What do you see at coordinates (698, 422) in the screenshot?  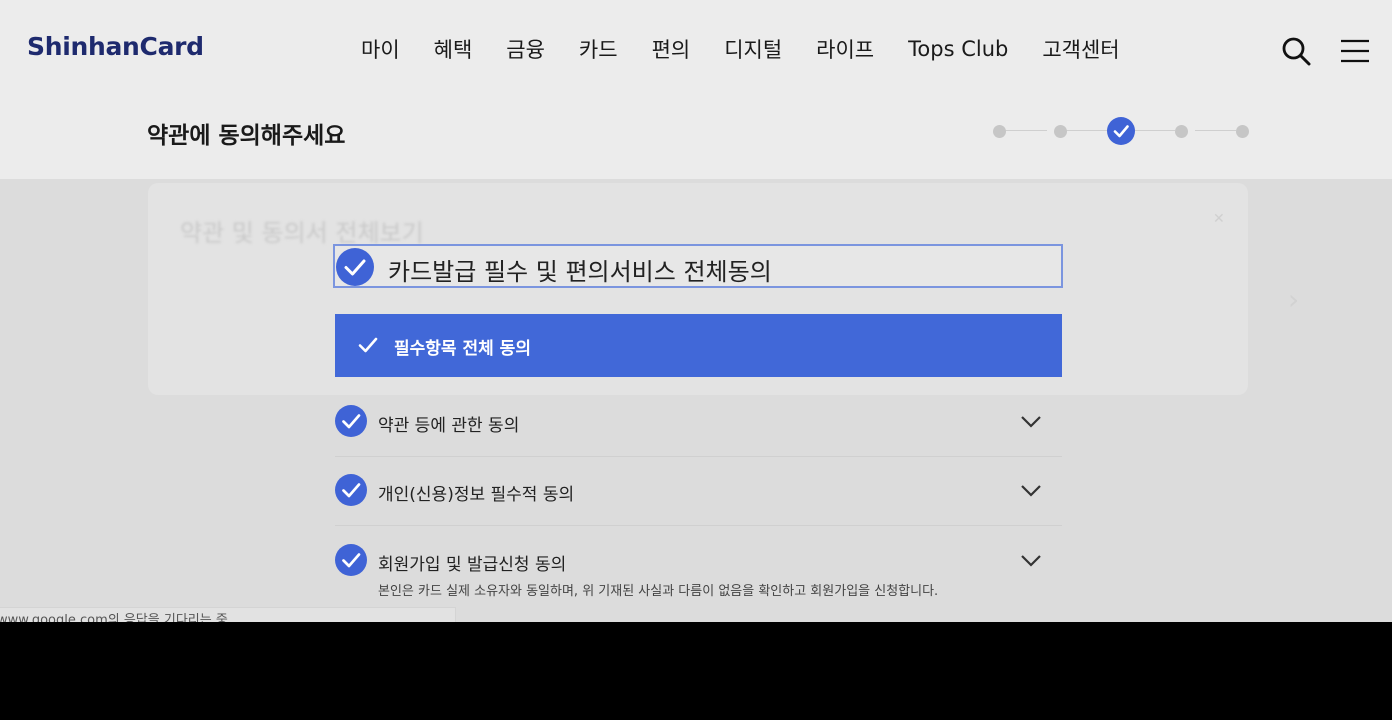 I see `consent-item-terms: 약관 등에 관한 동의` at bounding box center [698, 422].